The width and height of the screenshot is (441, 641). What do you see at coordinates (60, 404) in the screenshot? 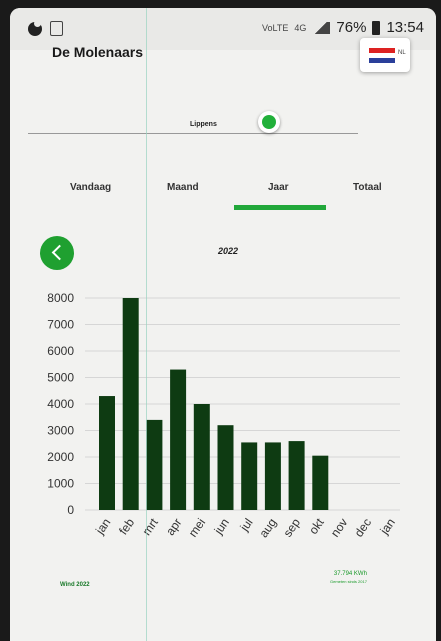
I see `y-tick-label: 4000` at bounding box center [60, 404].